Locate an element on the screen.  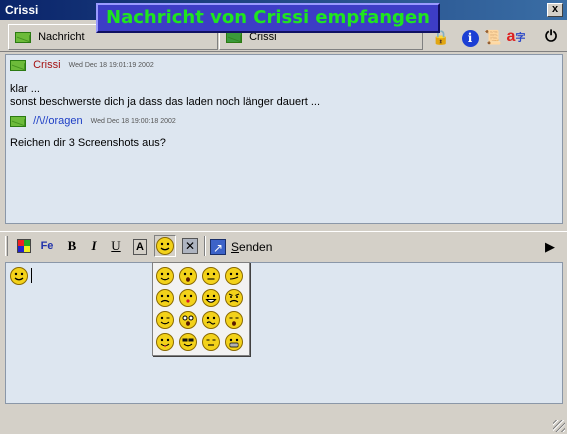
power-icon: ⏻ is located at coordinates (551, 37).